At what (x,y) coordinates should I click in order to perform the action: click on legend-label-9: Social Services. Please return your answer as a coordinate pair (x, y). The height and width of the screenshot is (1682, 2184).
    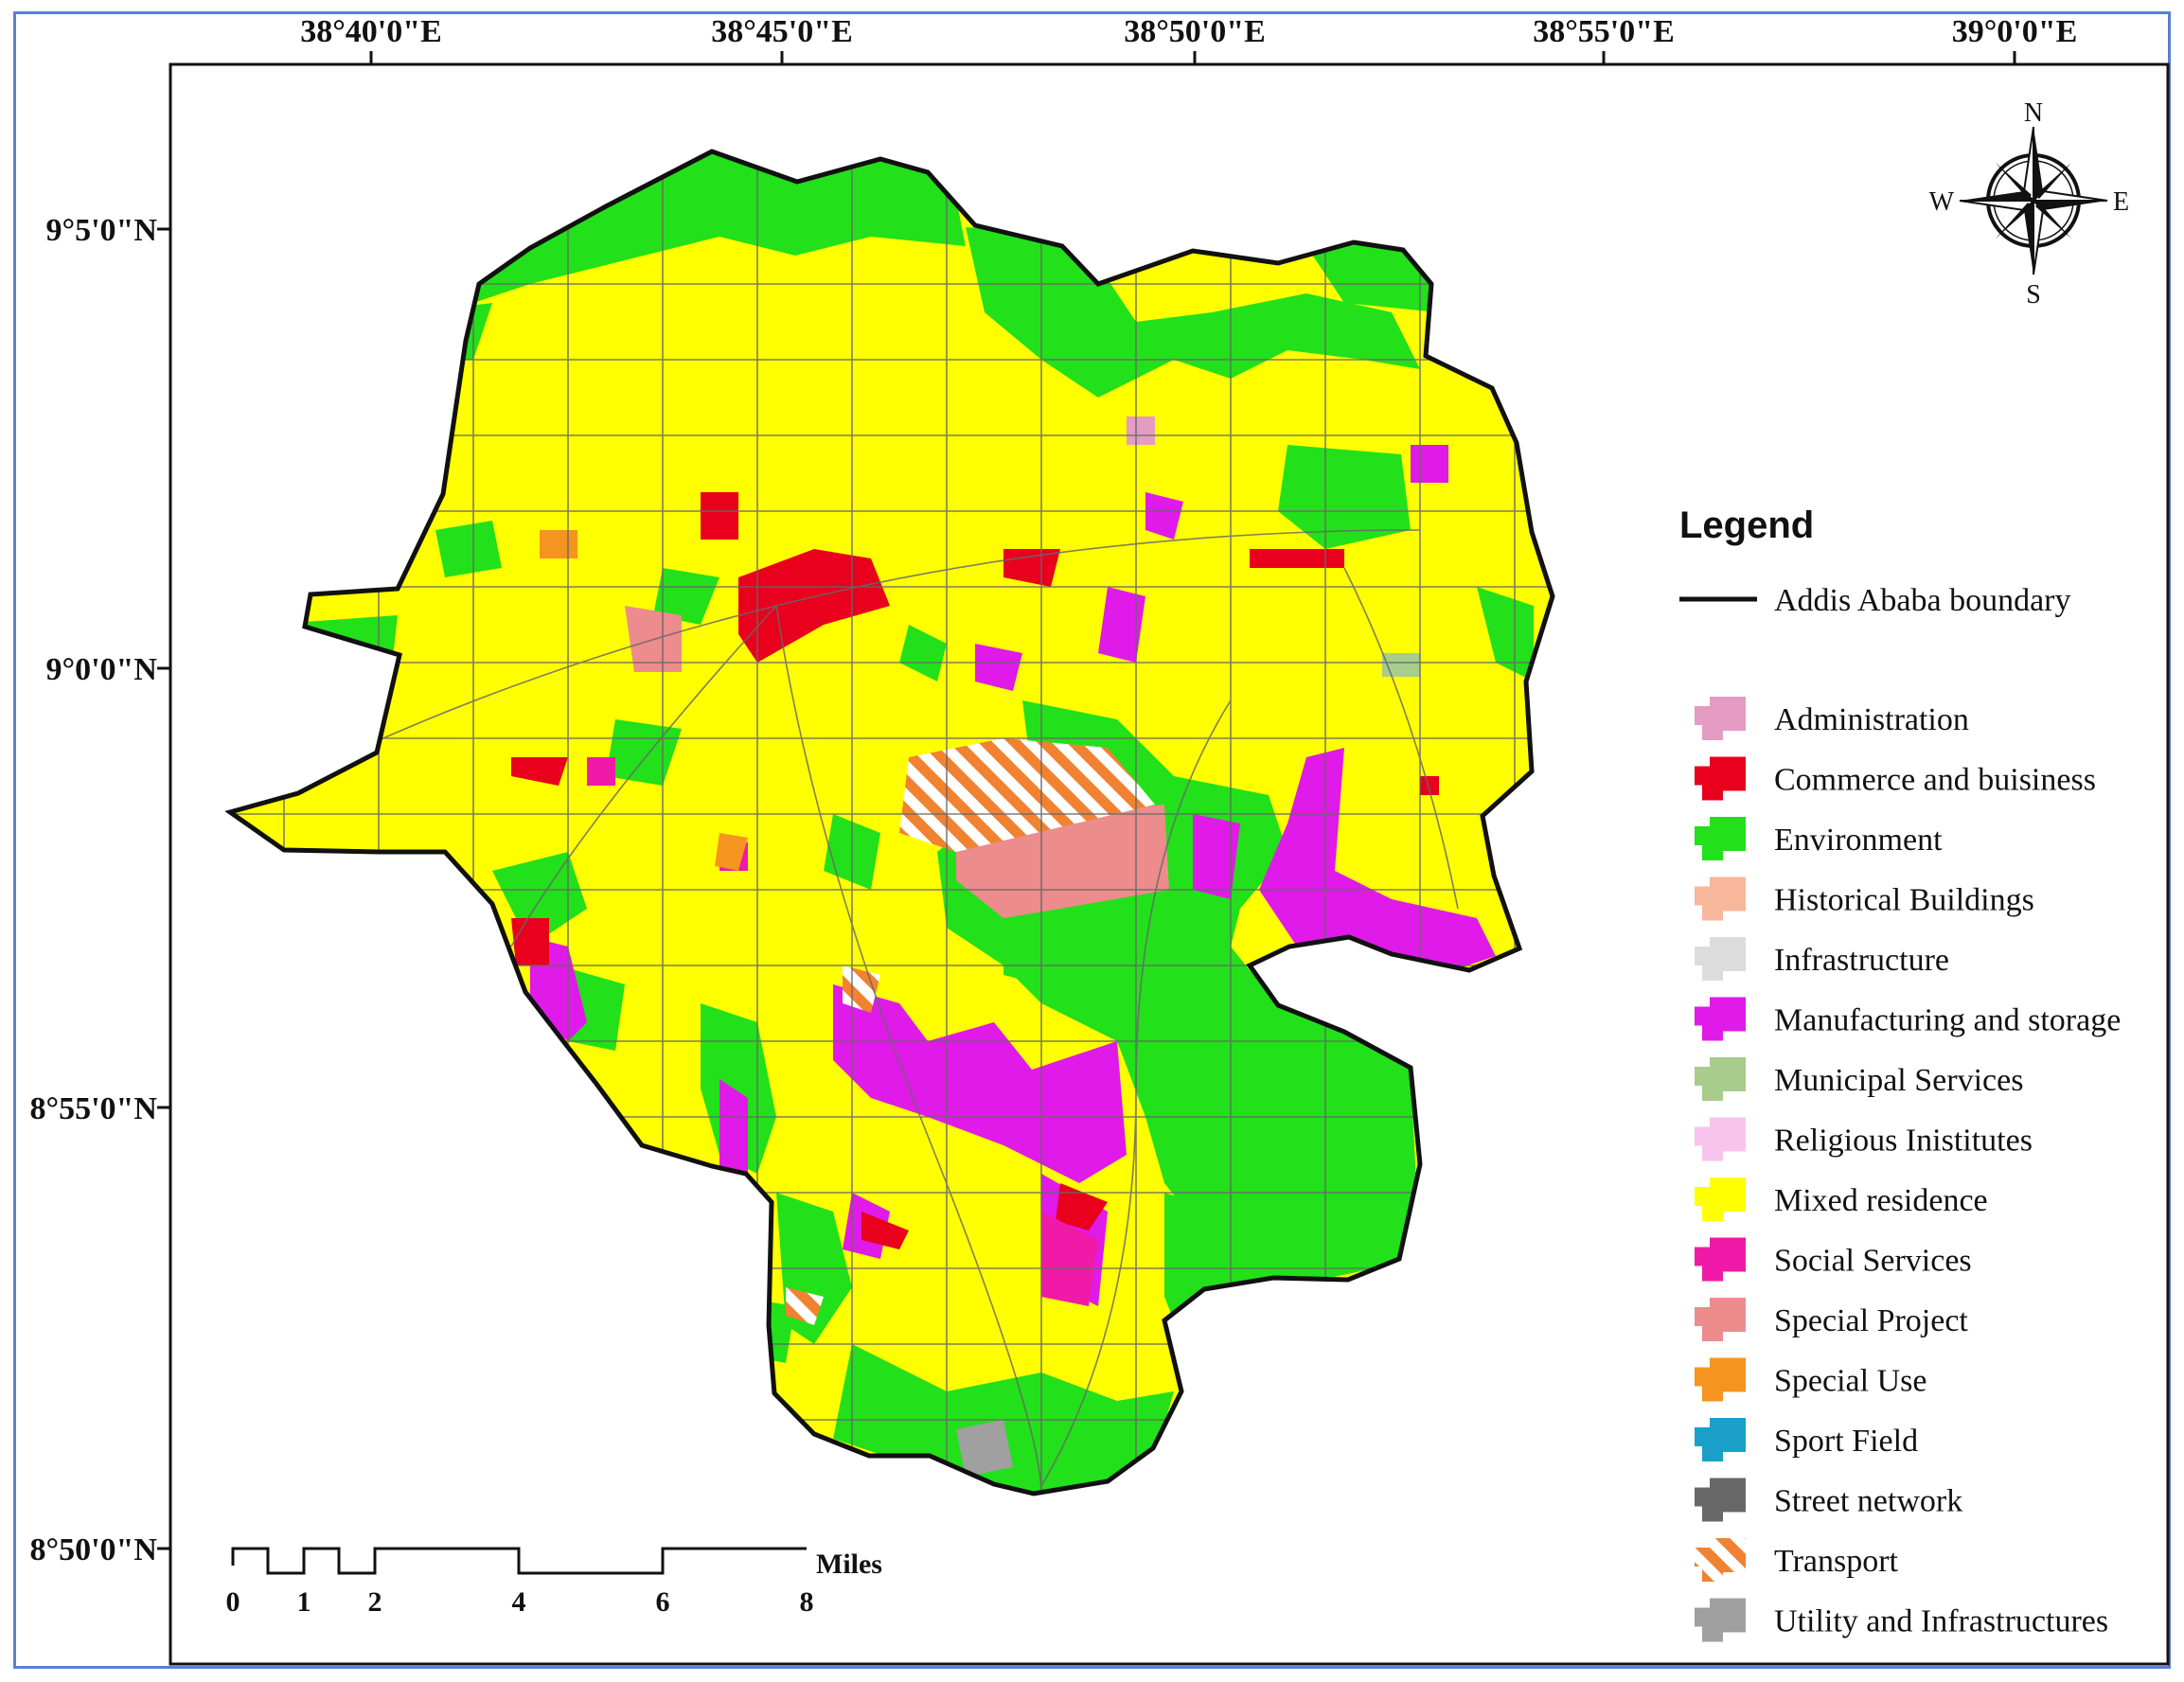
    Looking at the image, I should click on (1873, 1261).